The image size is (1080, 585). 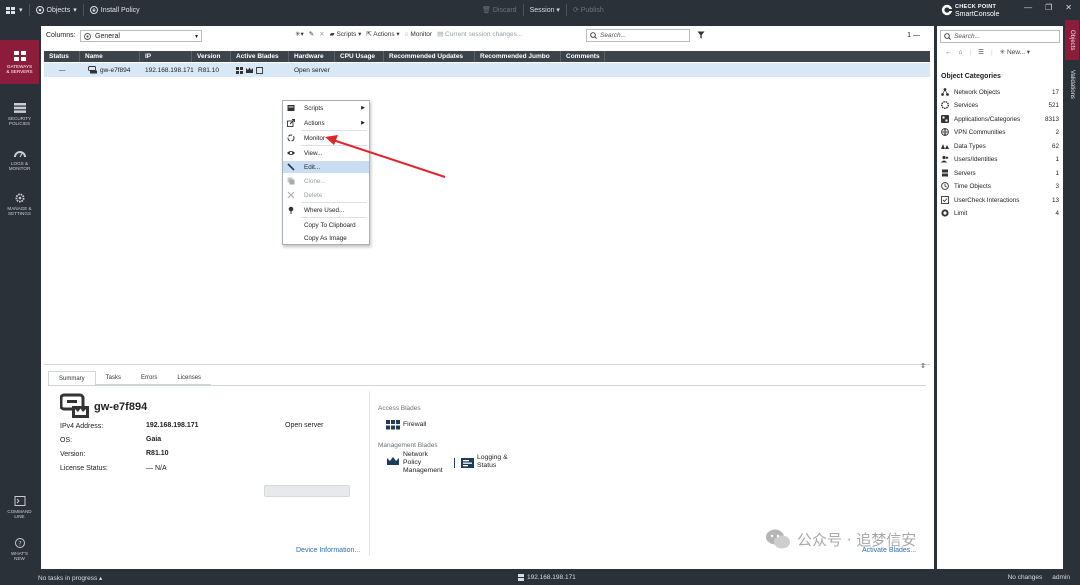 I want to click on monitor-button: ◌ Monitor, so click(x=418, y=34).